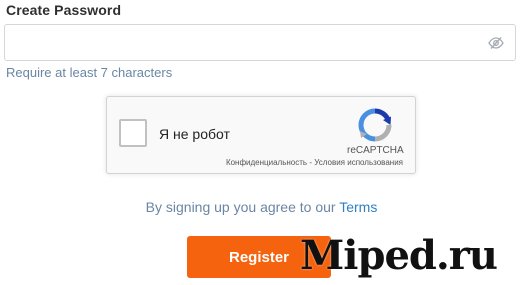 This screenshot has width=523, height=285. Describe the element at coordinates (399, 255) in the screenshot. I see `watermark-logo: Miped.ru` at that location.